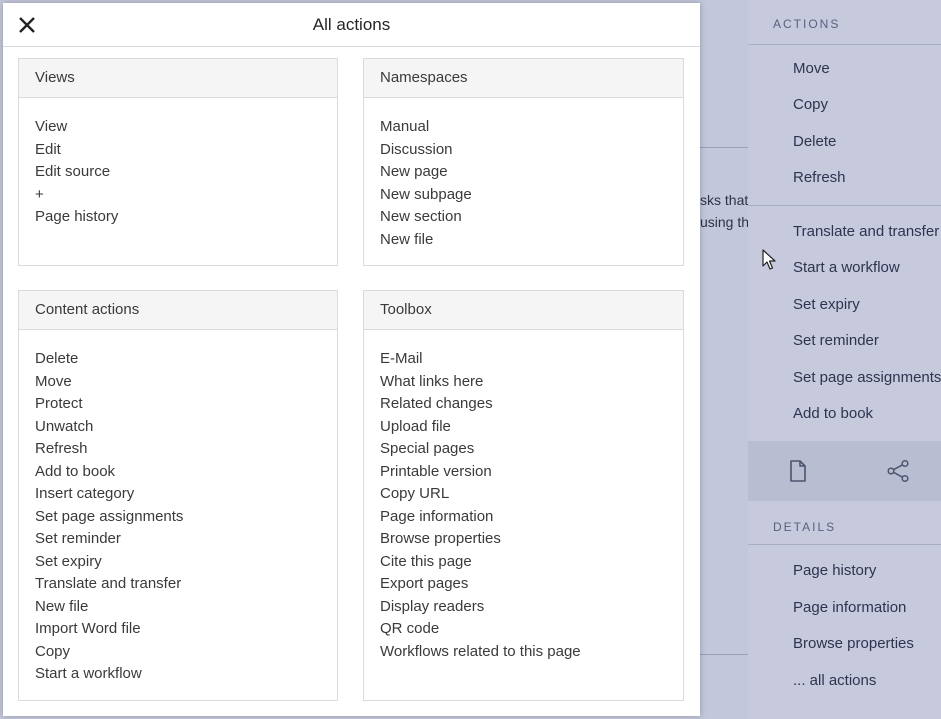 This screenshot has height=719, width=941. Describe the element at coordinates (898, 471) in the screenshot. I see `share-icon` at that location.